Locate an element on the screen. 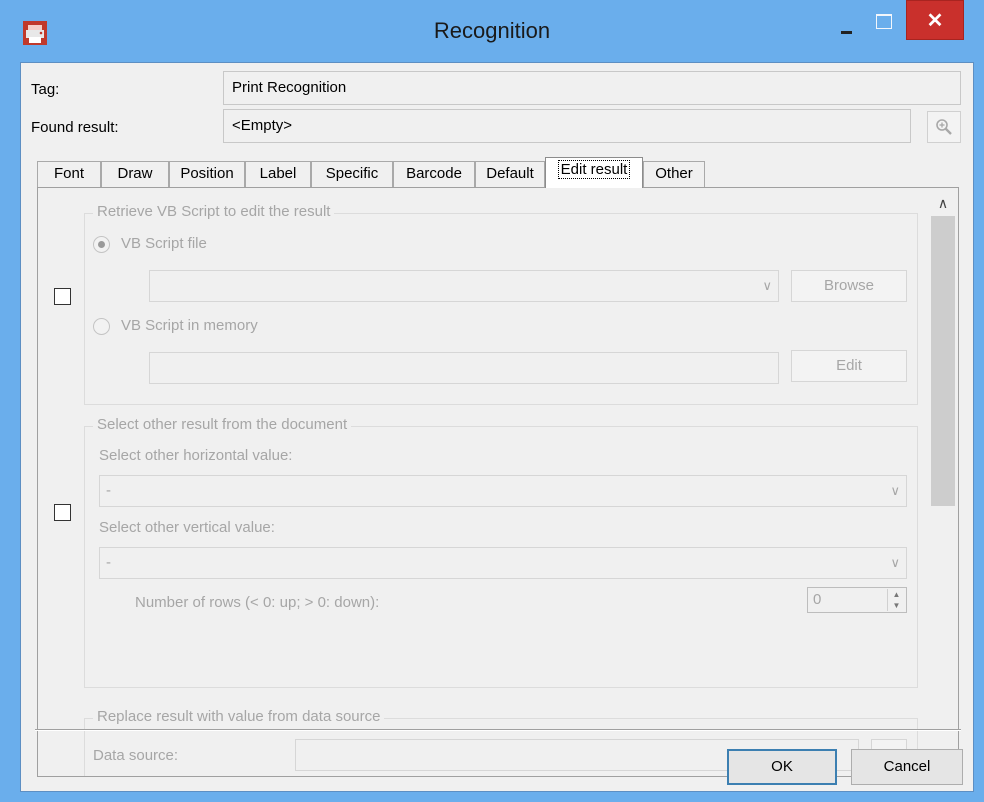 Image resolution: width=984 pixels, height=802 pixels. number-of-rows-spinner: 0 ▲ ▼ is located at coordinates (857, 600).